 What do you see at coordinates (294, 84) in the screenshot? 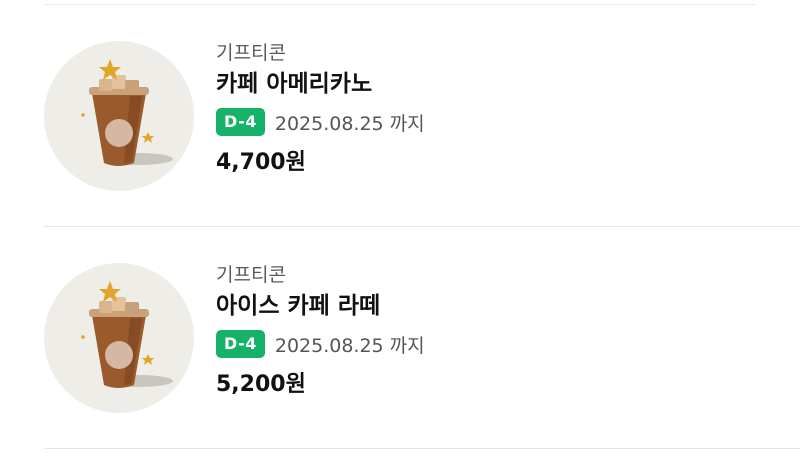
I see `item-name: 카페 아메리카노` at bounding box center [294, 84].